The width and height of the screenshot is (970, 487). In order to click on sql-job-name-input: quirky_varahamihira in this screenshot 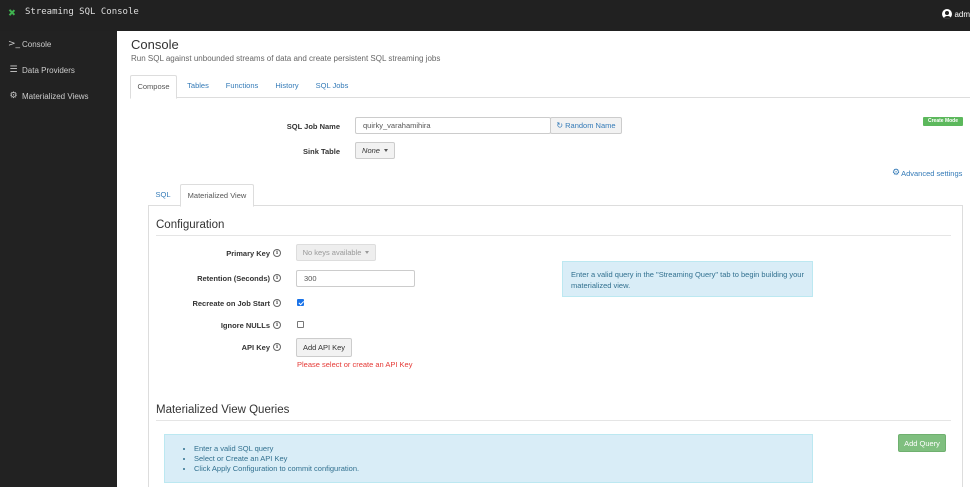, I will do `click(453, 125)`.